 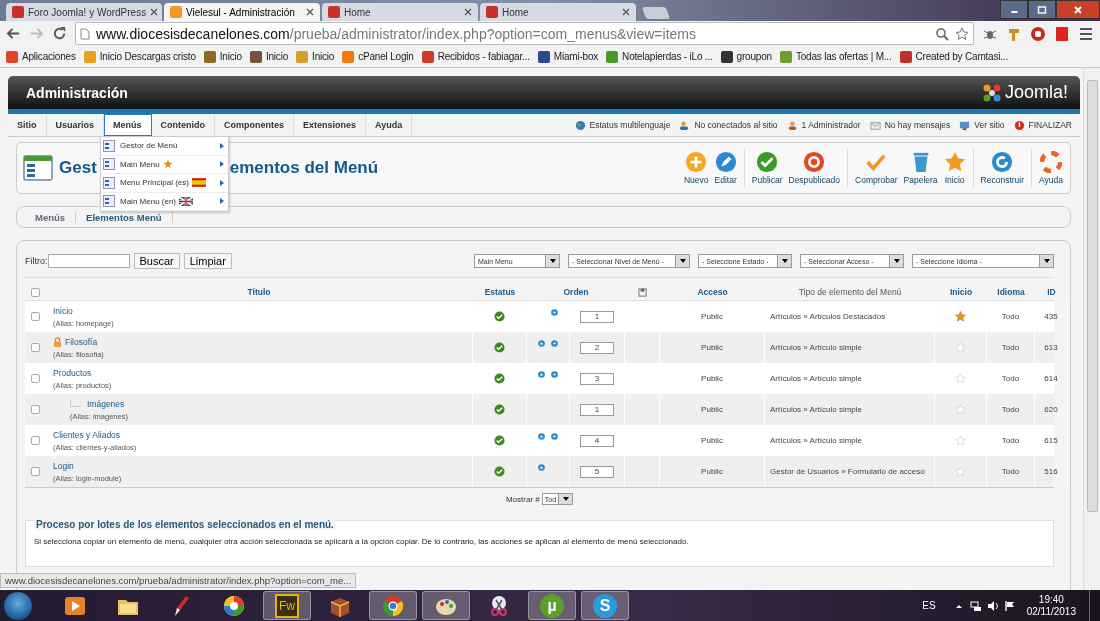 What do you see at coordinates (725, 168) in the screenshot?
I see `toolbar-button: Editar` at bounding box center [725, 168].